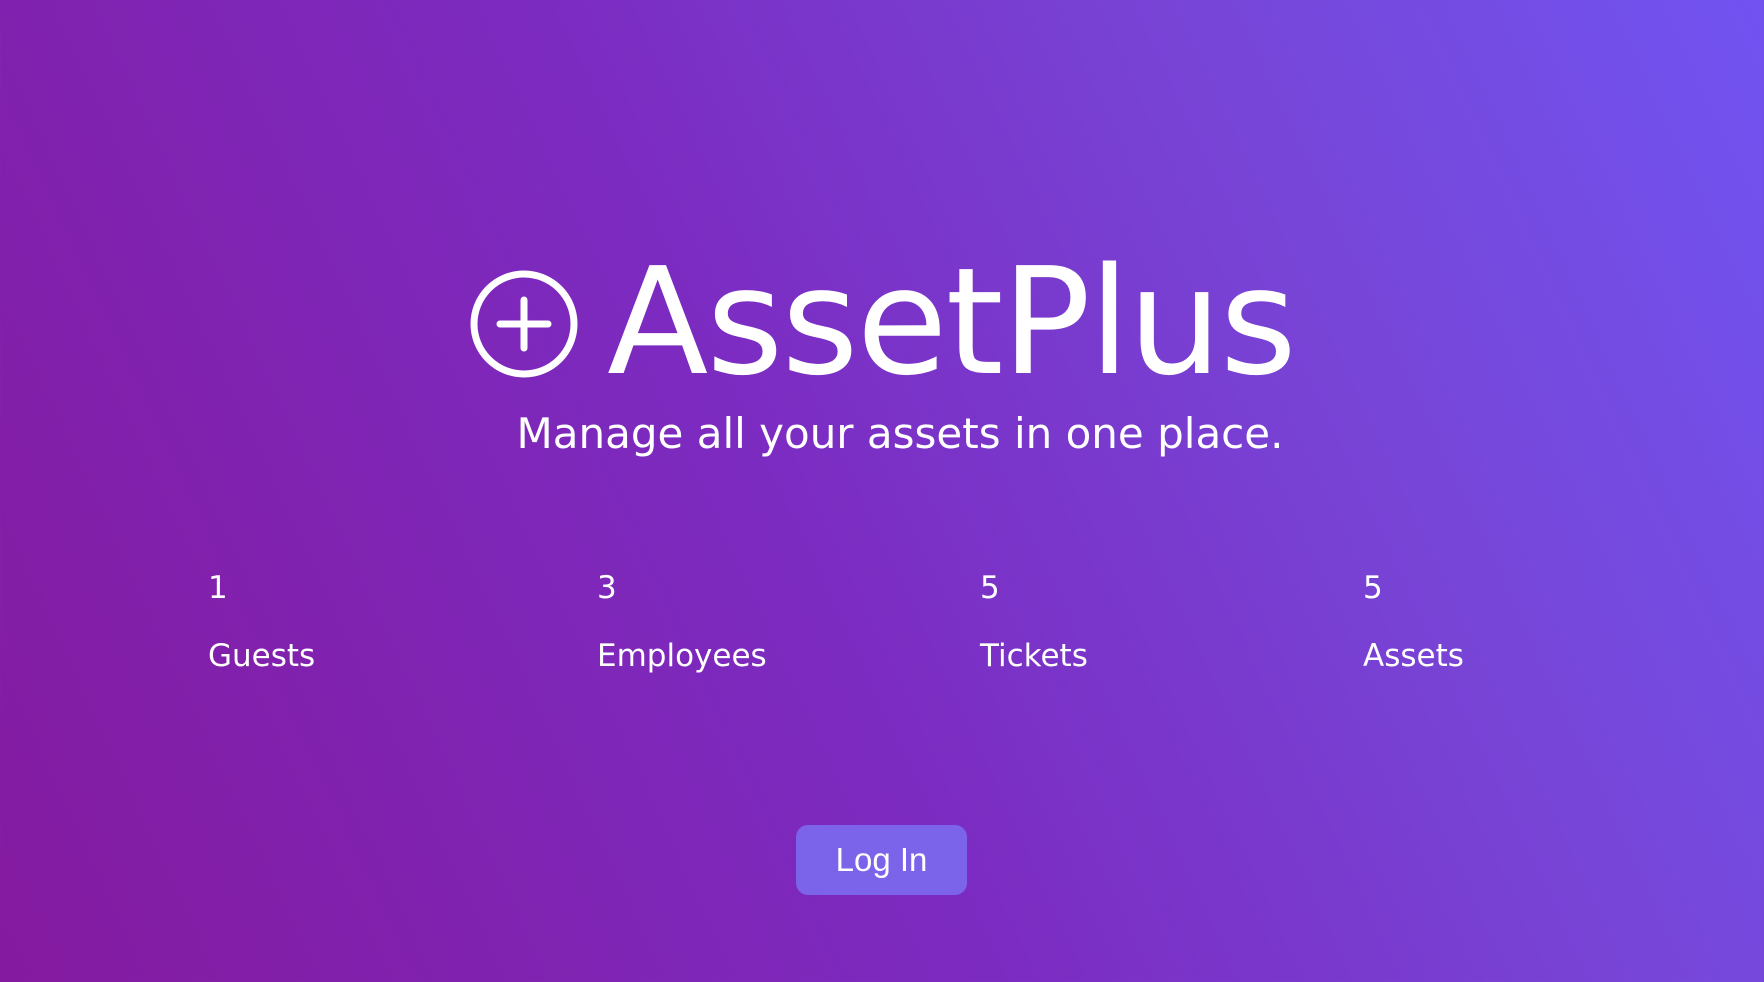 Image resolution: width=1764 pixels, height=982 pixels. I want to click on plus-circle-icon, so click(524, 324).